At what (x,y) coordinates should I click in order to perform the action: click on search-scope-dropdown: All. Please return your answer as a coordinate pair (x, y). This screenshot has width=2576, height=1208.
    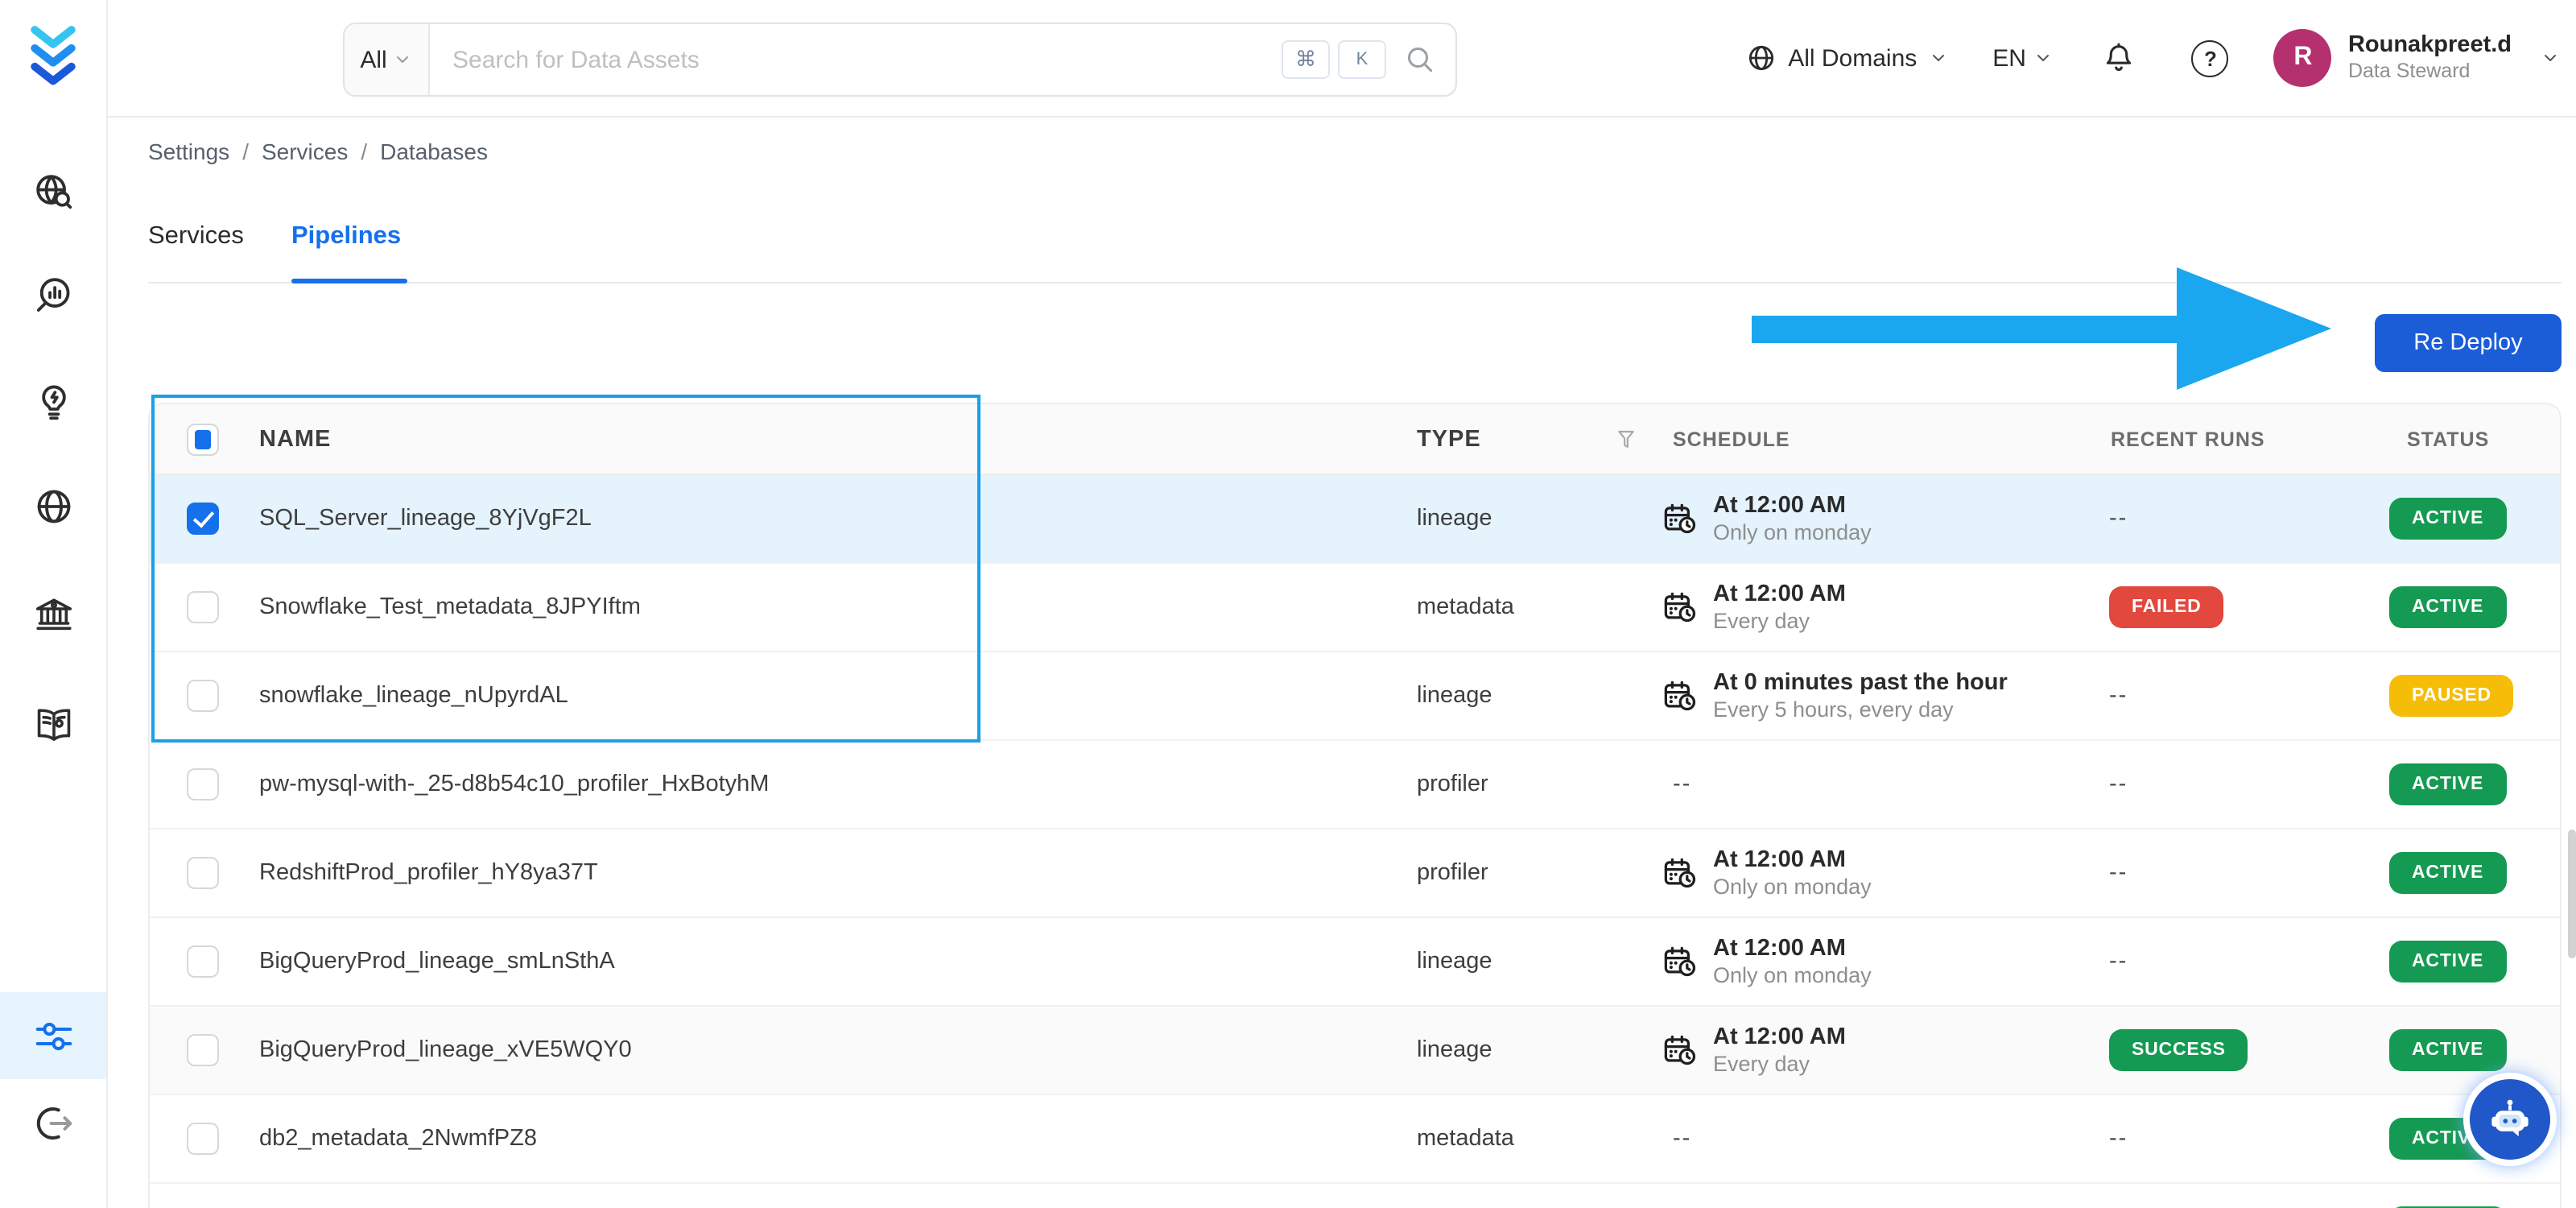
    Looking at the image, I should click on (387, 59).